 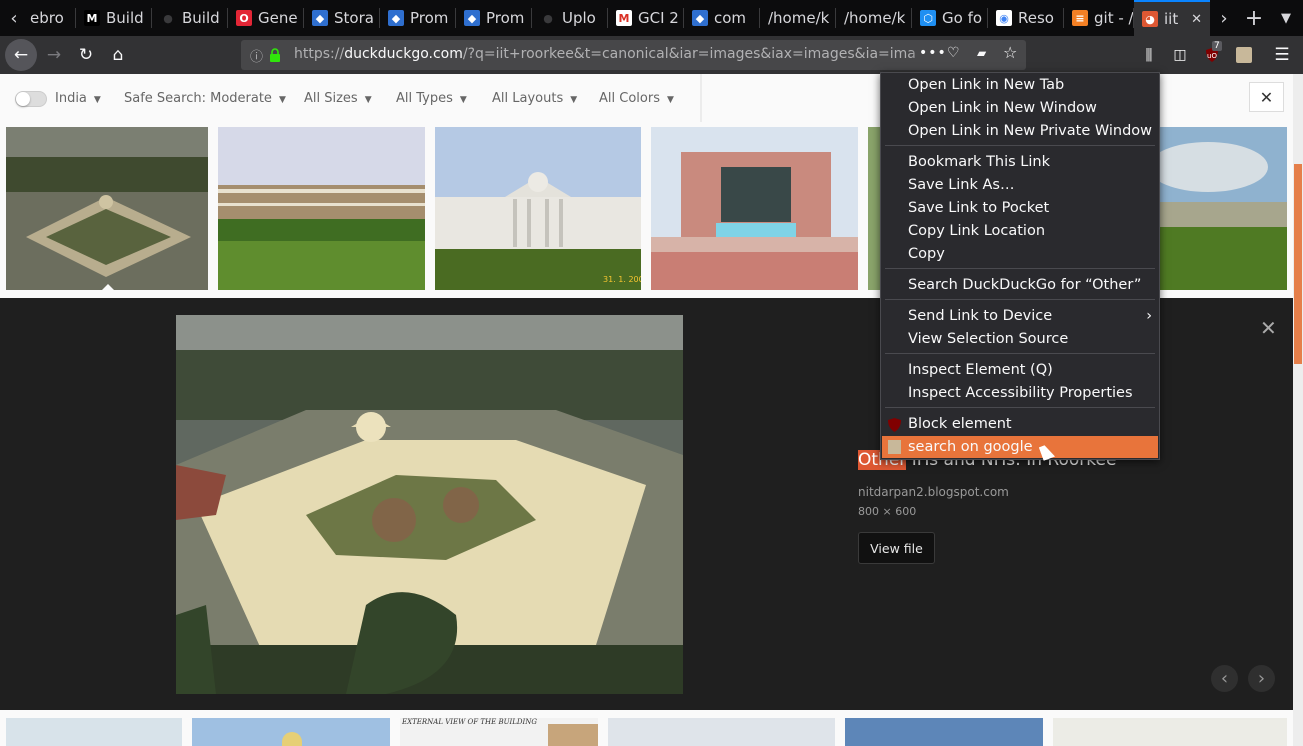 What do you see at coordinates (190, 18) in the screenshot?
I see `tab: ● Build` at bounding box center [190, 18].